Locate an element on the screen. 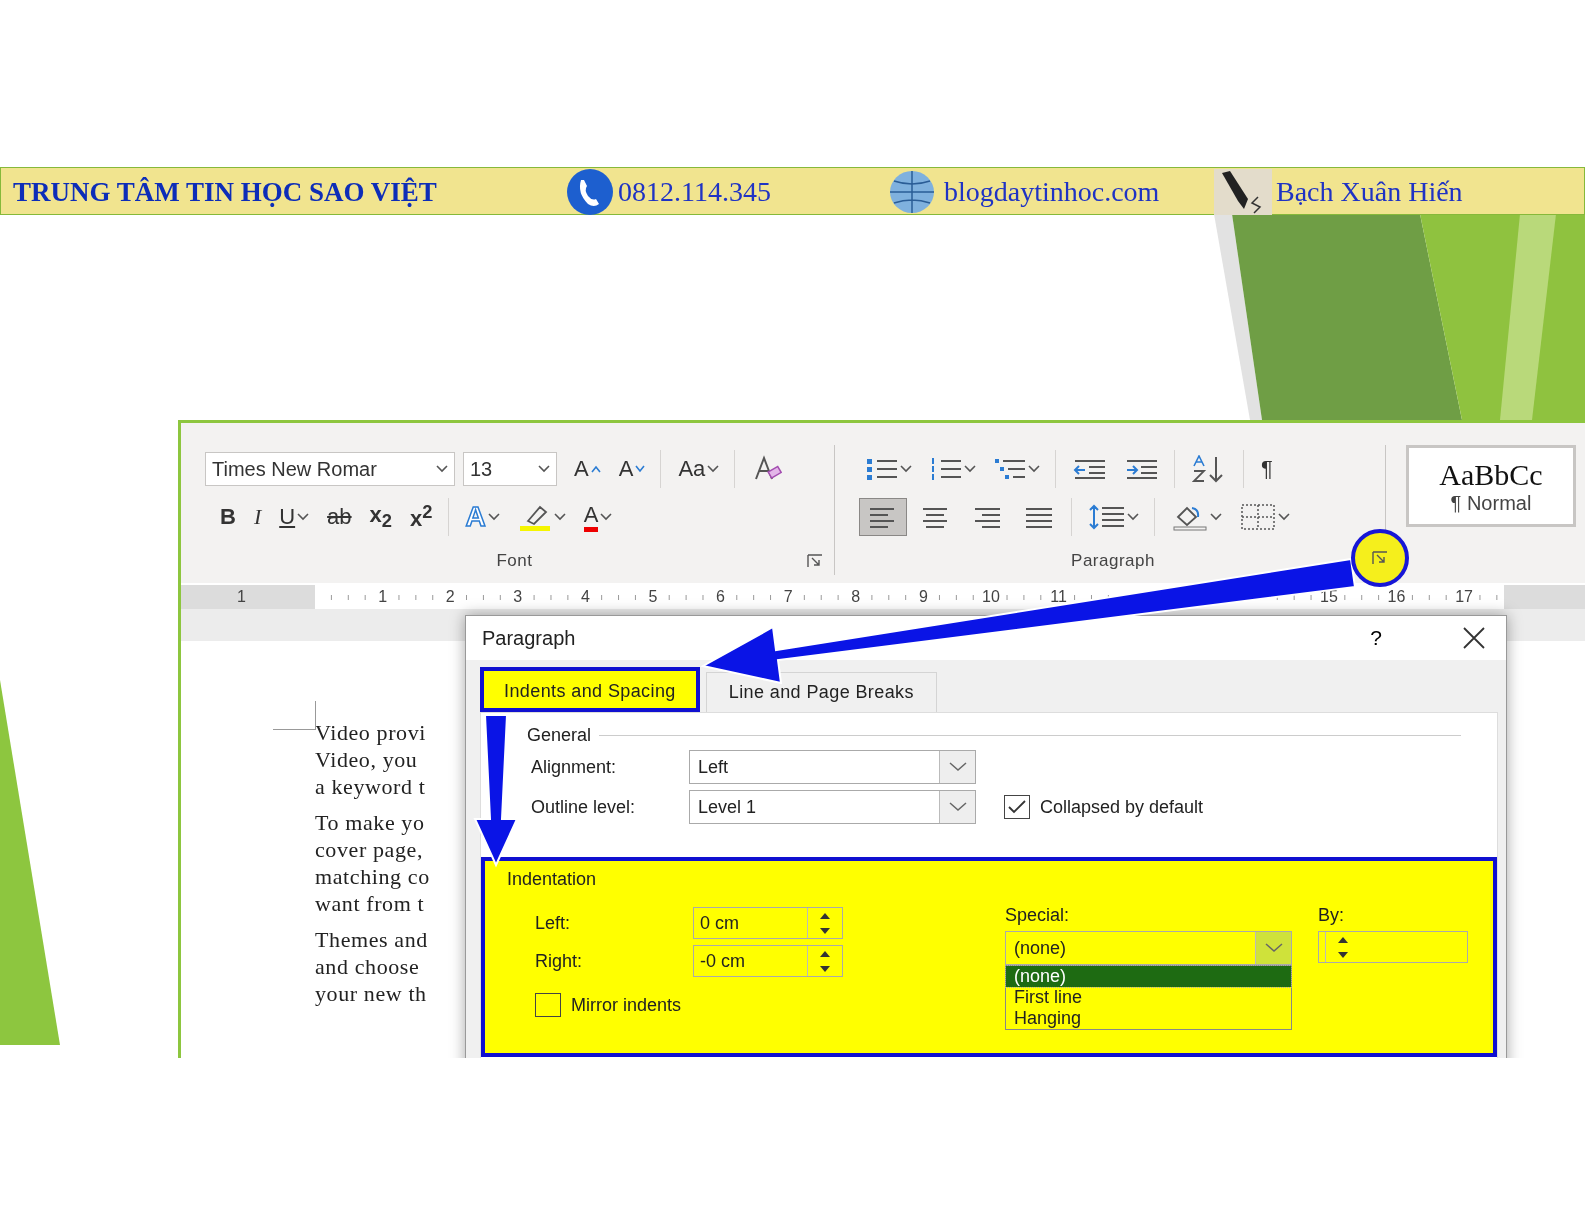 Image resolution: width=1585 pixels, height=1225 pixels. field-label: Right: is located at coordinates (559, 961).